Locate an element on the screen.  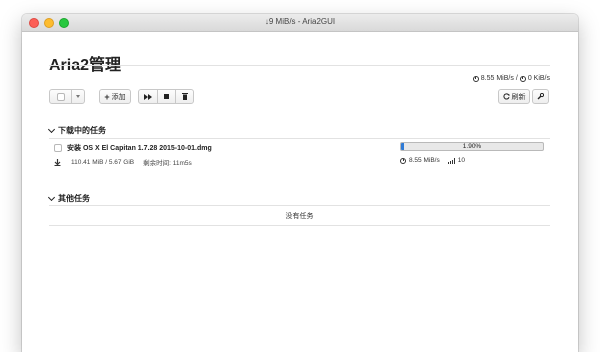
play-fast-icon is located at coordinates (148, 96).